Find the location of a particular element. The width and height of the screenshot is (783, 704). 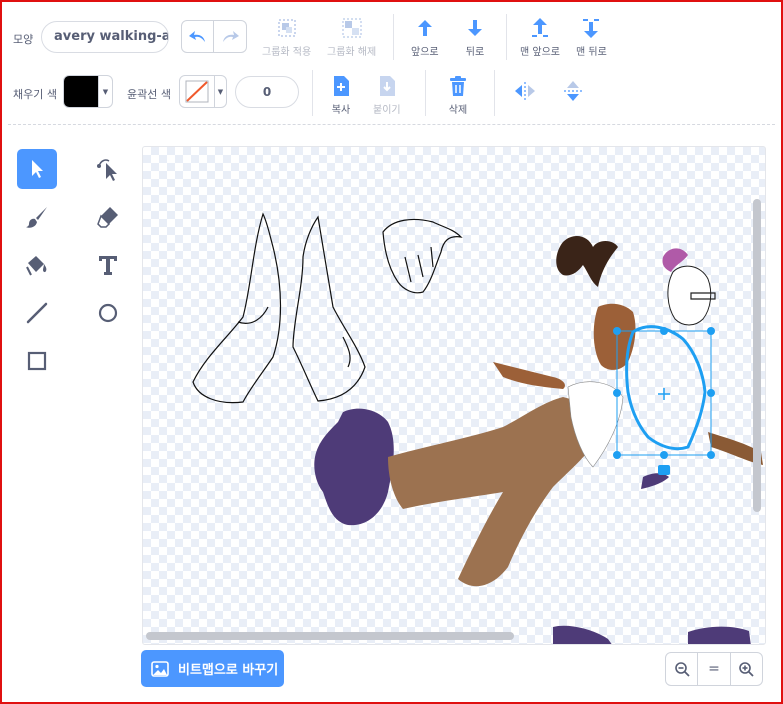

trash-icon is located at coordinates (458, 86).